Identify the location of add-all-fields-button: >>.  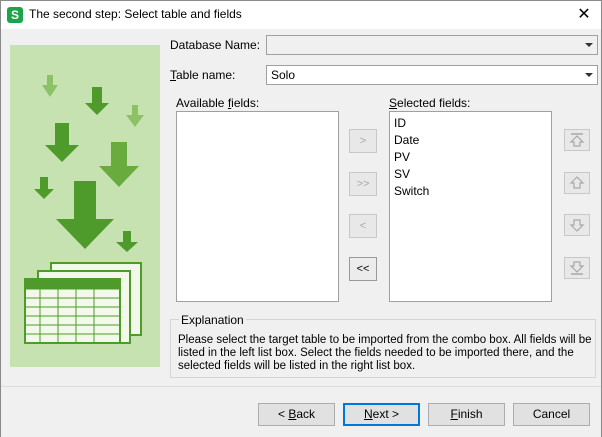
(363, 184).